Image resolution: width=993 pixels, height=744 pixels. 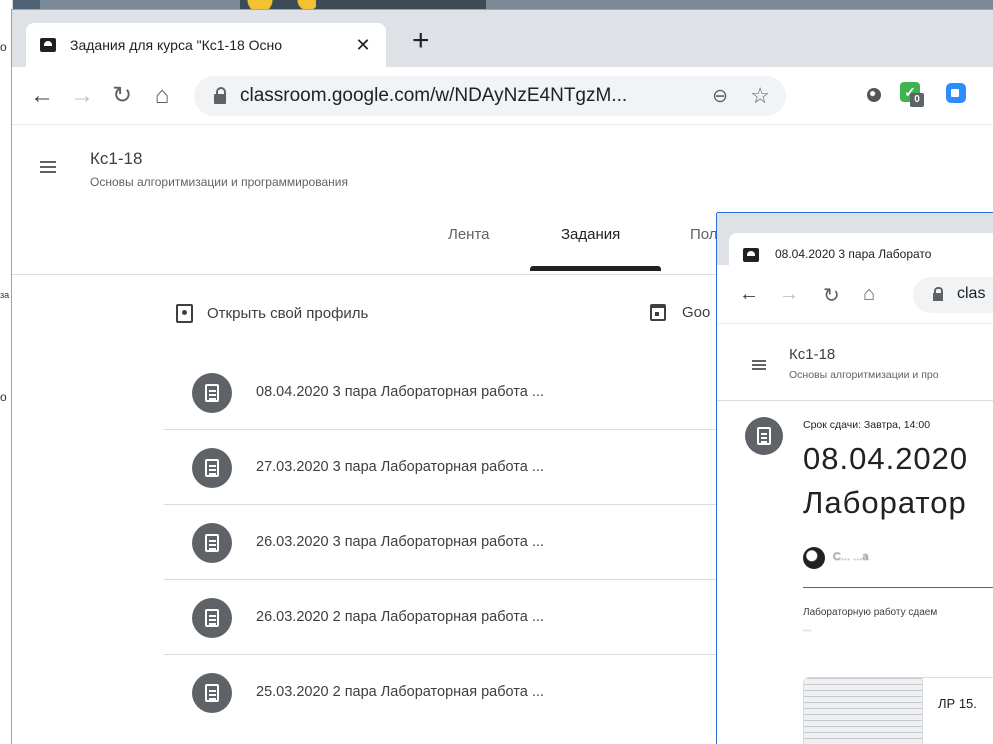 What do you see at coordinates (864, 375) in the screenshot?
I see `course-subtitle: Основы алгоритмизации и про` at bounding box center [864, 375].